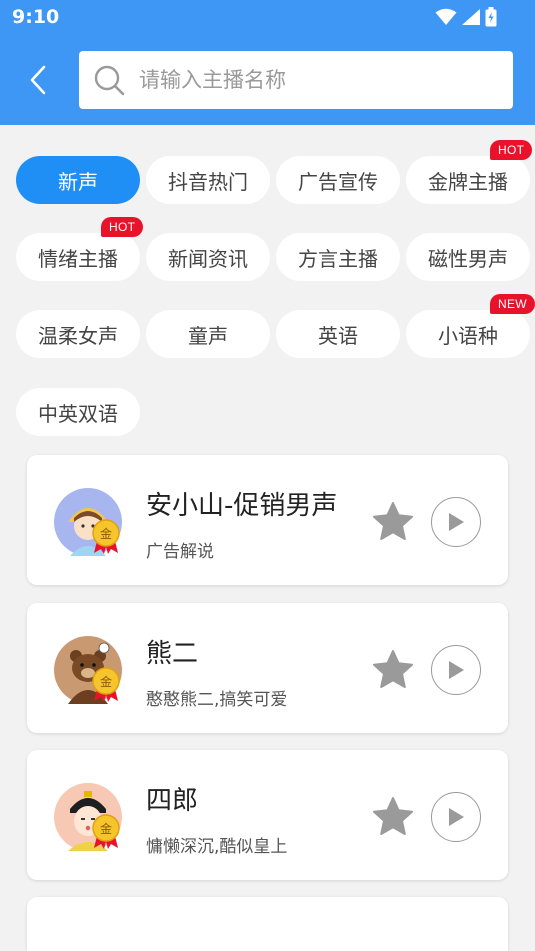 The image size is (535, 951). Describe the element at coordinates (471, 17) in the screenshot. I see `signal-icon` at that location.